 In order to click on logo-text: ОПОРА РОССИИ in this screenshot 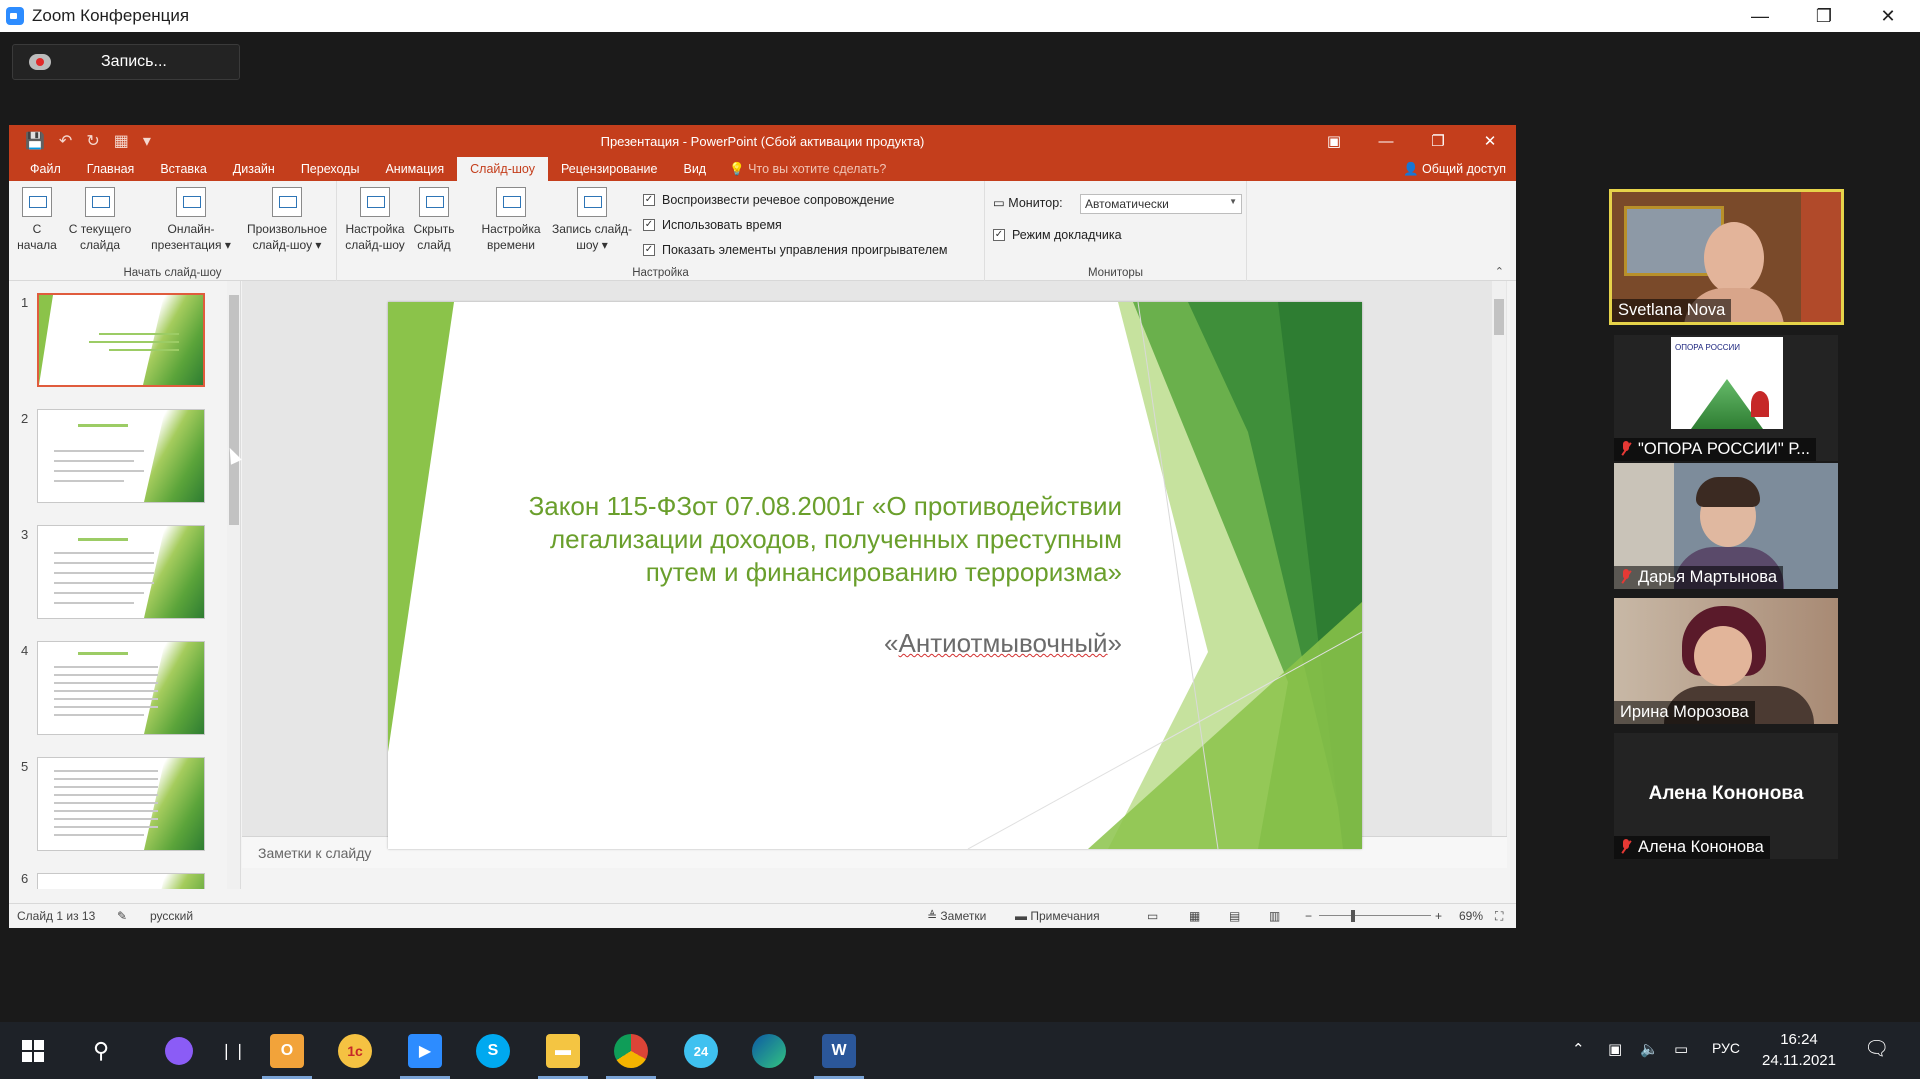, I will do `click(1707, 347)`.